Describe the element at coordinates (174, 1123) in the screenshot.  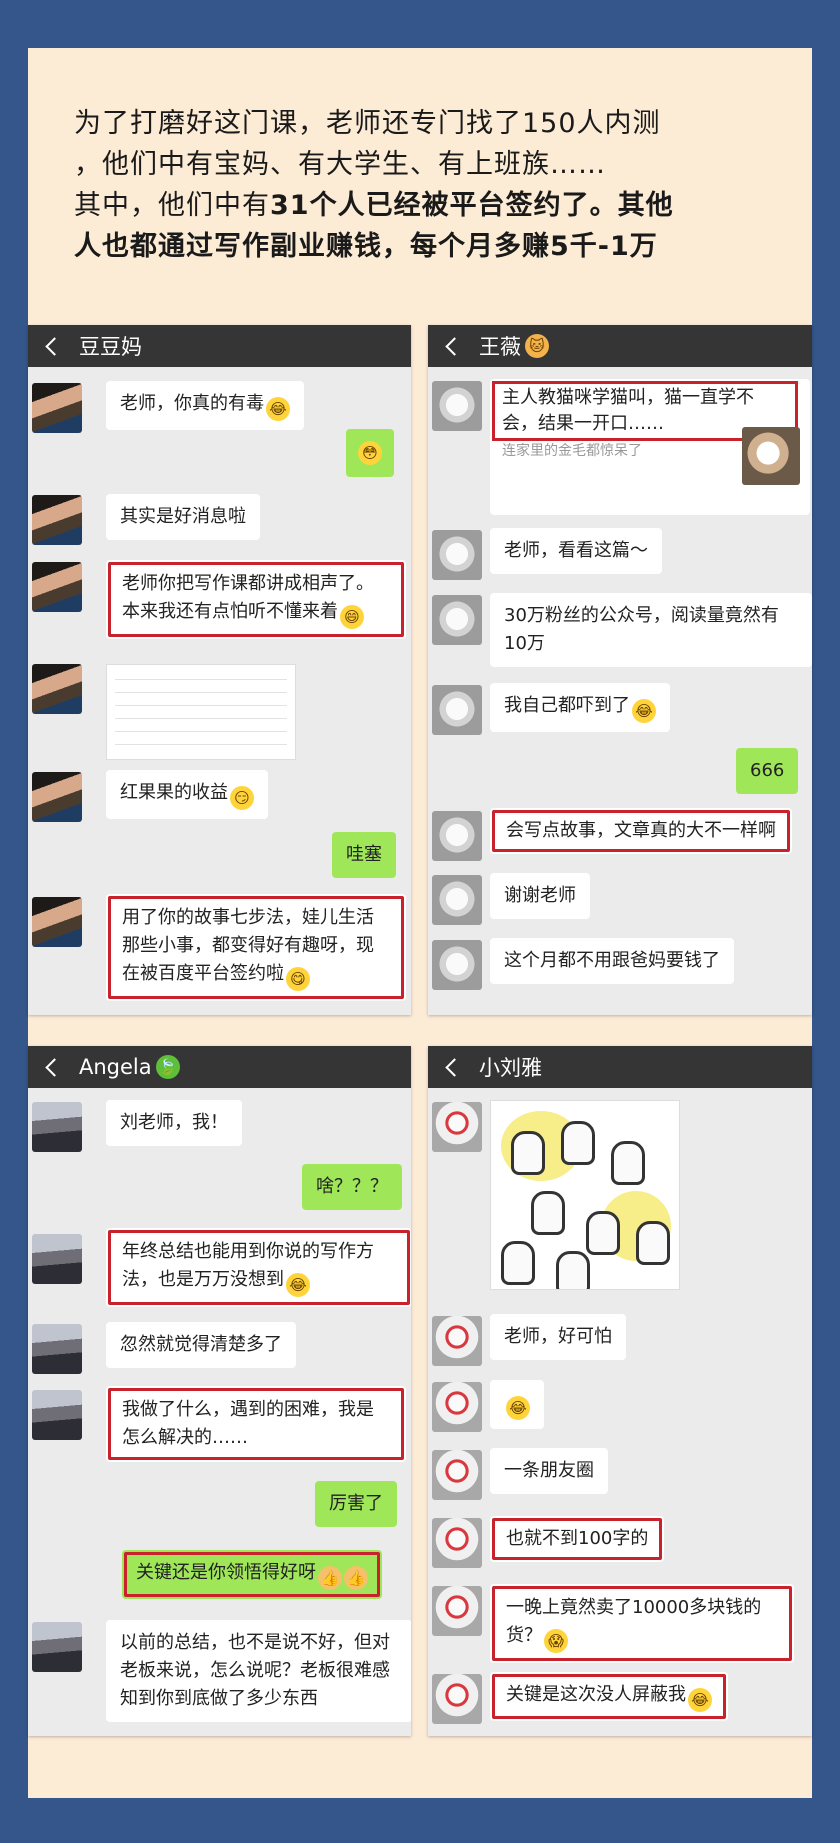
I see `message-bubble: 刘老师，我！` at that location.